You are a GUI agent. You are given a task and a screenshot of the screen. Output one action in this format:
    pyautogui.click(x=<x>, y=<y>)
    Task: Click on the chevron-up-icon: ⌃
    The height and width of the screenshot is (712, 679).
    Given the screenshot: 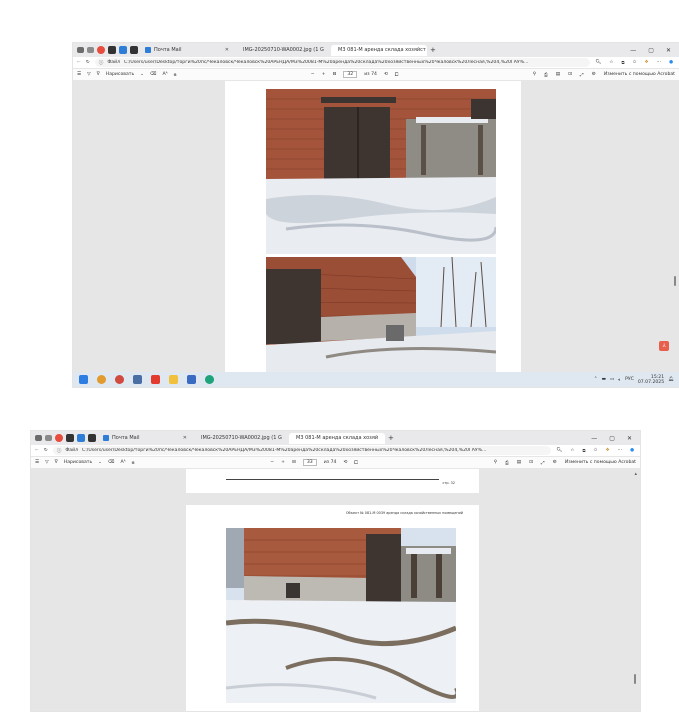 What is the action you would take?
    pyautogui.click(x=596, y=379)
    